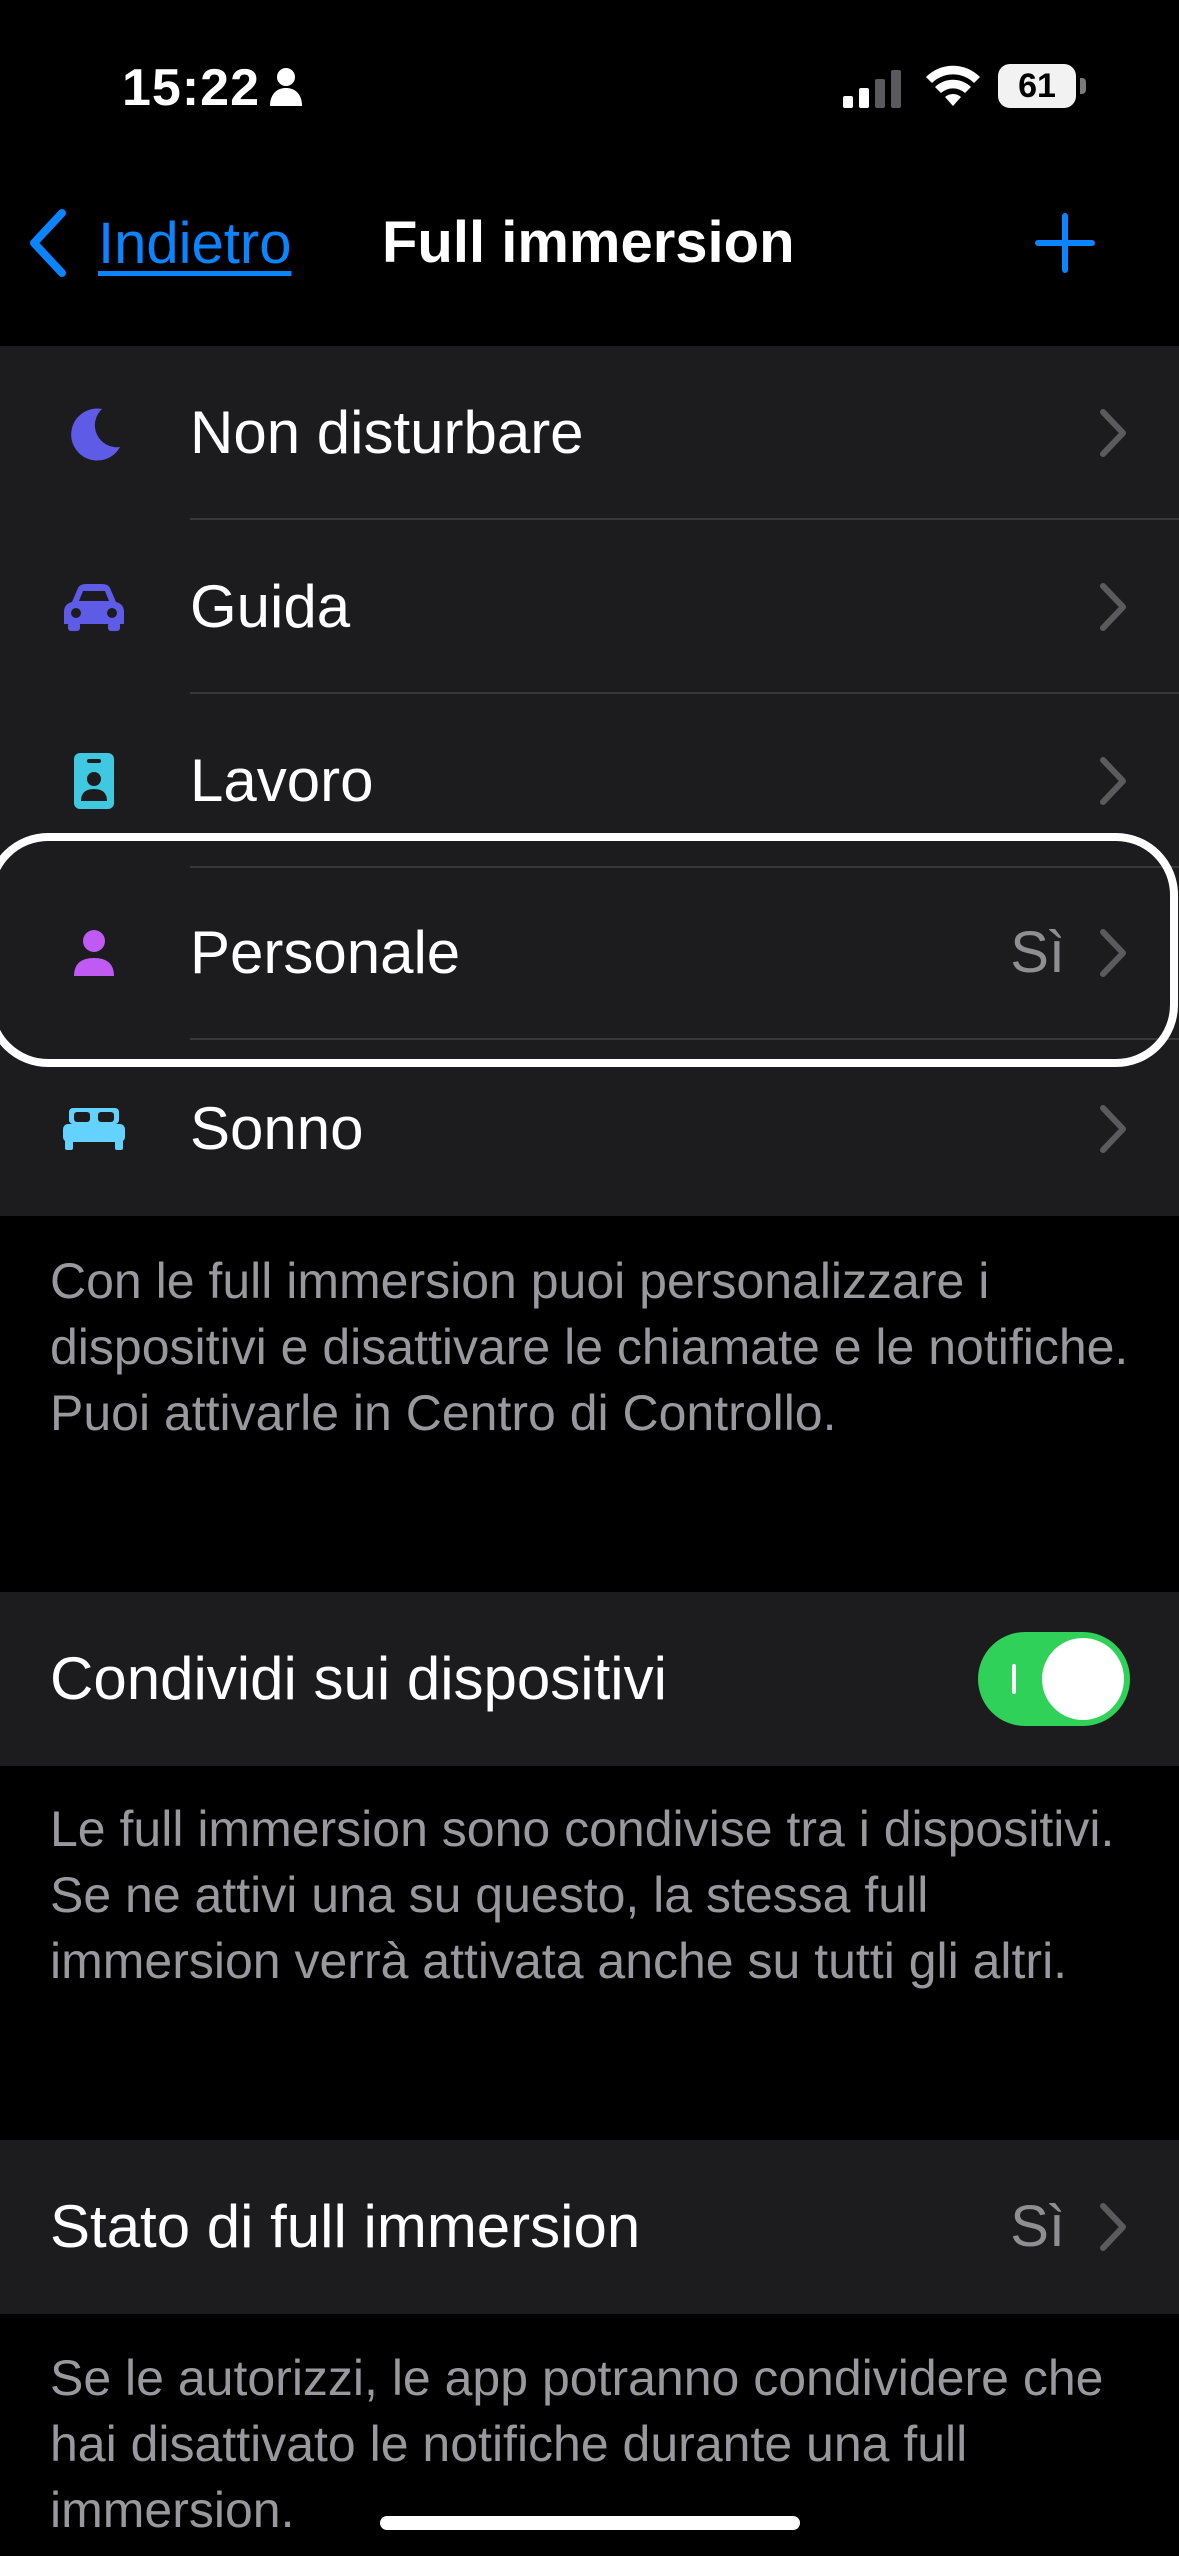 The image size is (1179, 2556). I want to click on focus-row-lavoro: Lavoro, so click(589, 781).